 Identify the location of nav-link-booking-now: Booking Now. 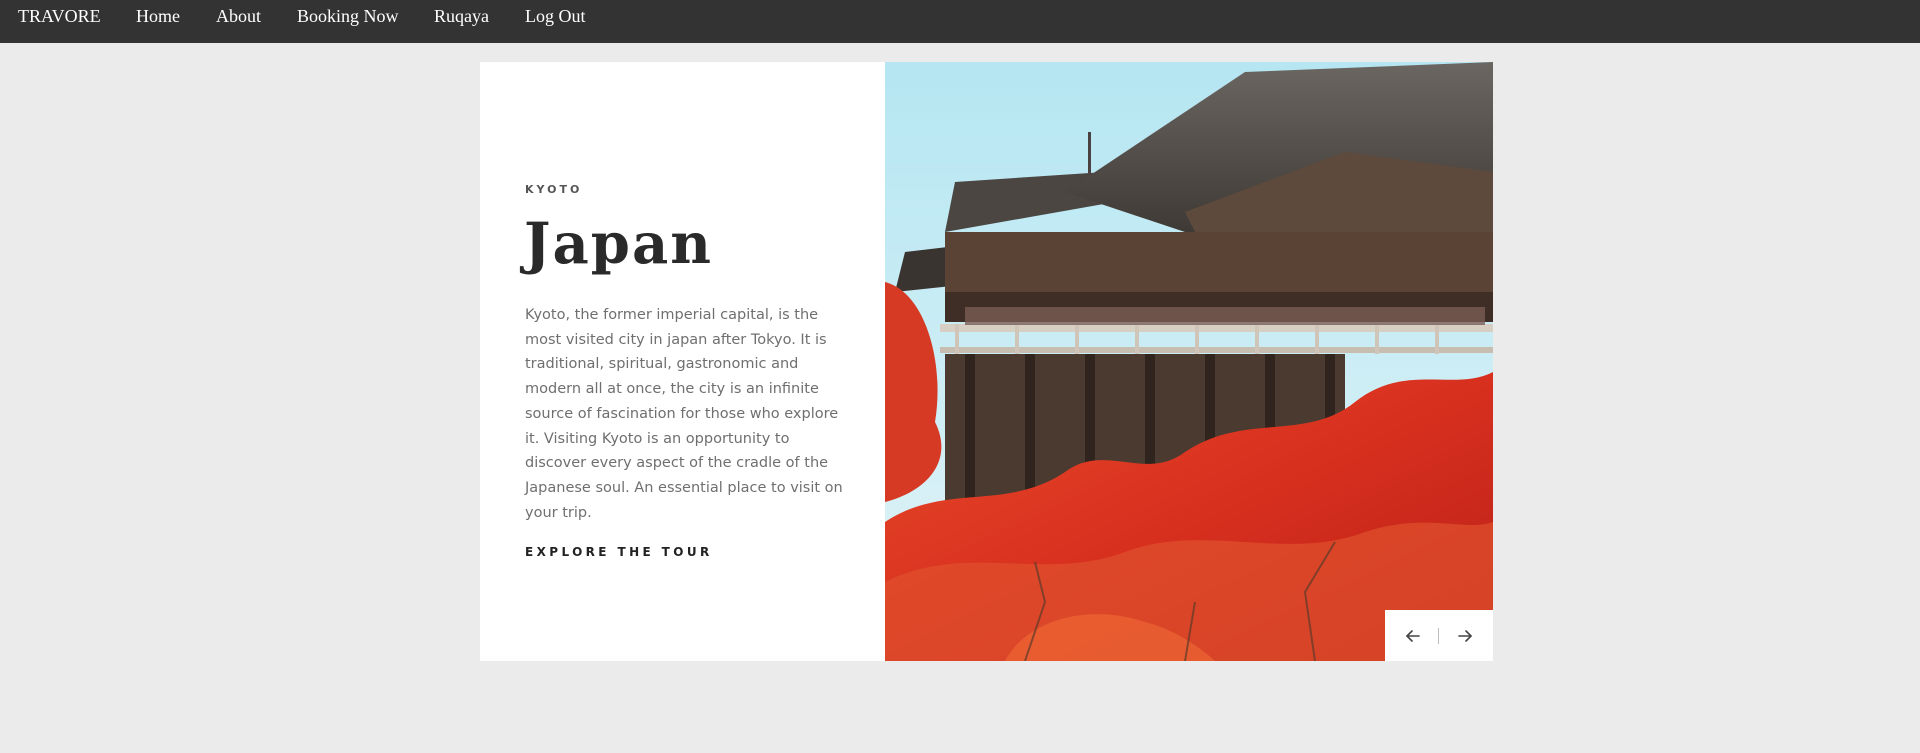
(348, 16).